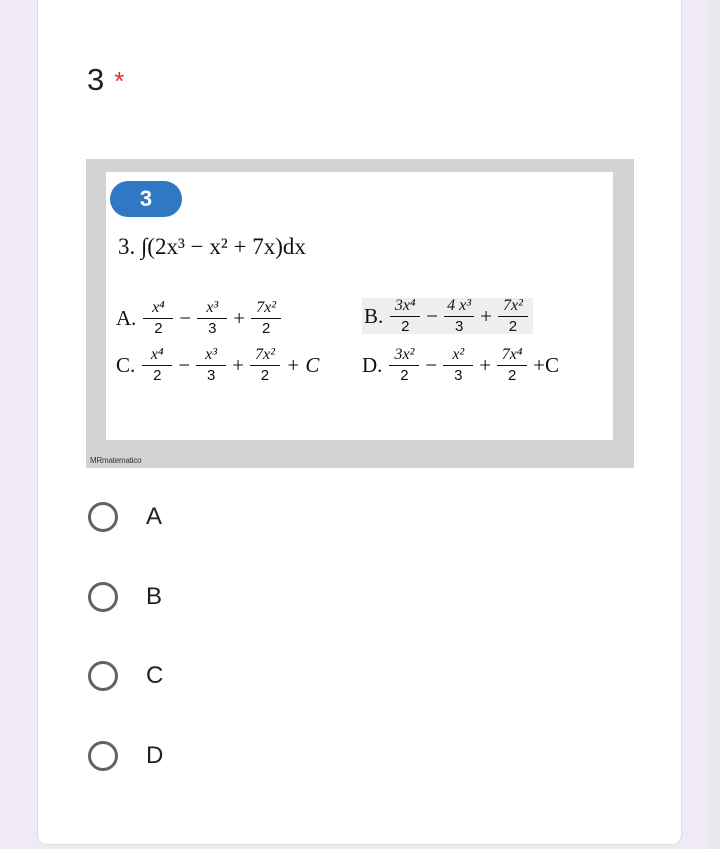  I want to click on image-option-b: B. 3x⁴ 2 − 4 x³ 3 + 7x² 2, so click(447, 316).